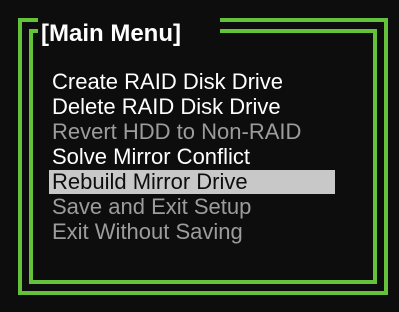 Image resolution: width=399 pixels, height=312 pixels. Describe the element at coordinates (192, 232) in the screenshot. I see `menu-item-exit-without-saving: Exit Without Saving` at that location.